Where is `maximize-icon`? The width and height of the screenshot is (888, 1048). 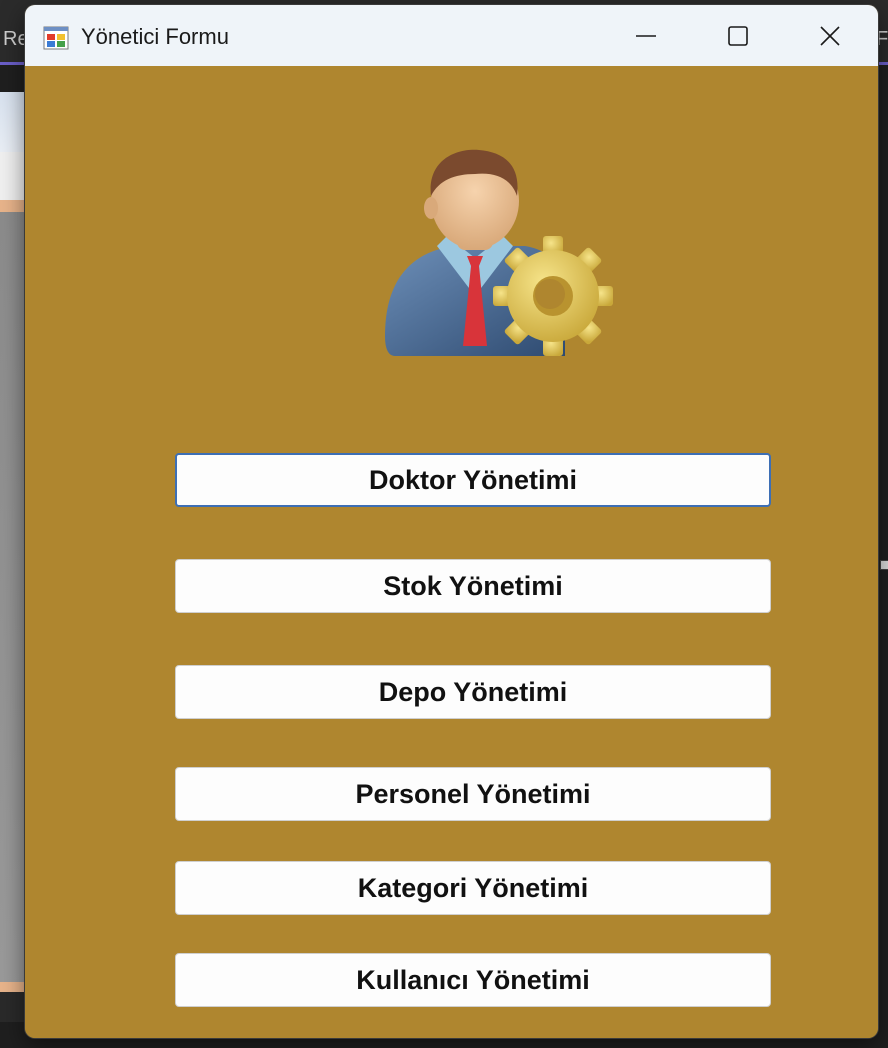
maximize-icon is located at coordinates (738, 35).